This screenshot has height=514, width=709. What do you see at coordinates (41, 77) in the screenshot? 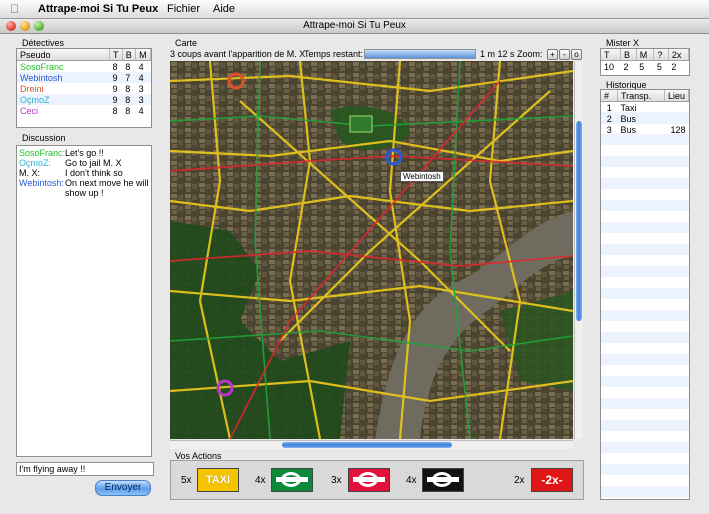
I see `detective-name: Webintosh` at bounding box center [41, 77].